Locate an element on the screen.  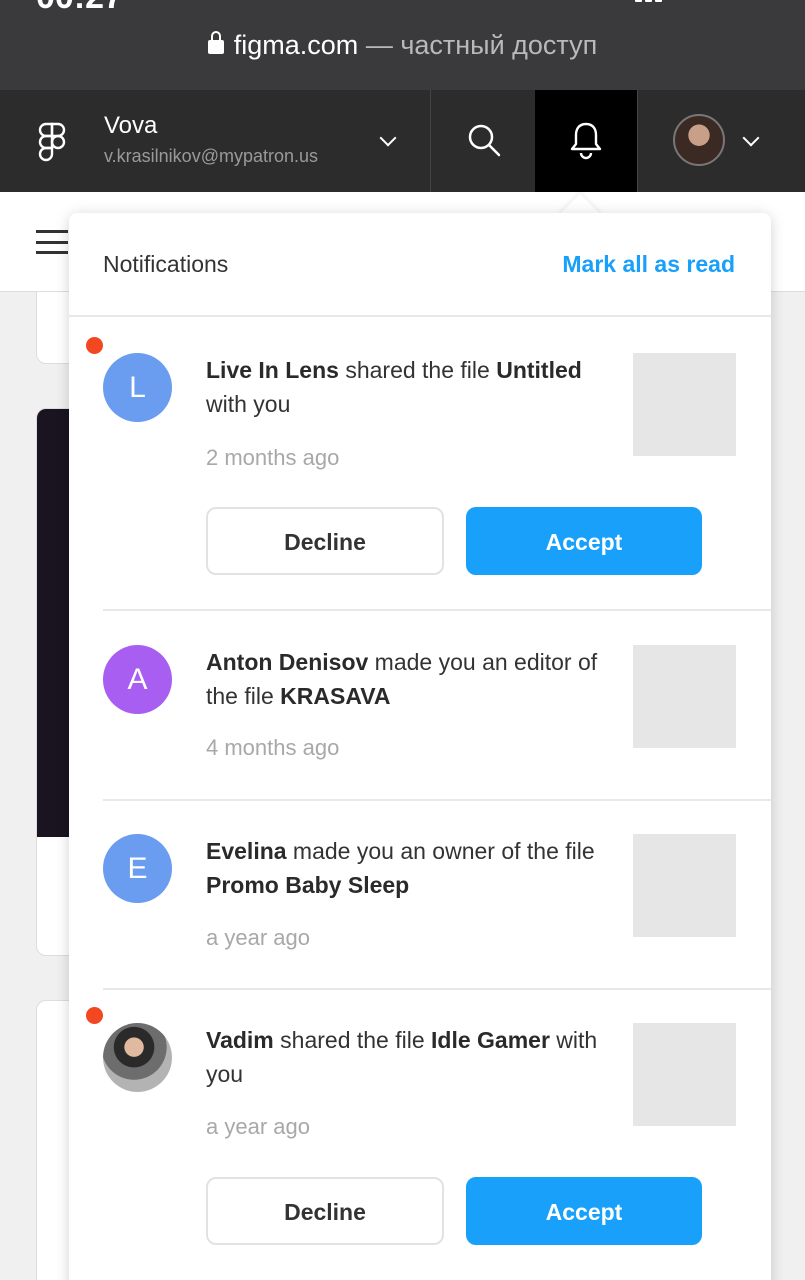
search-icon is located at coordinates (484, 140).